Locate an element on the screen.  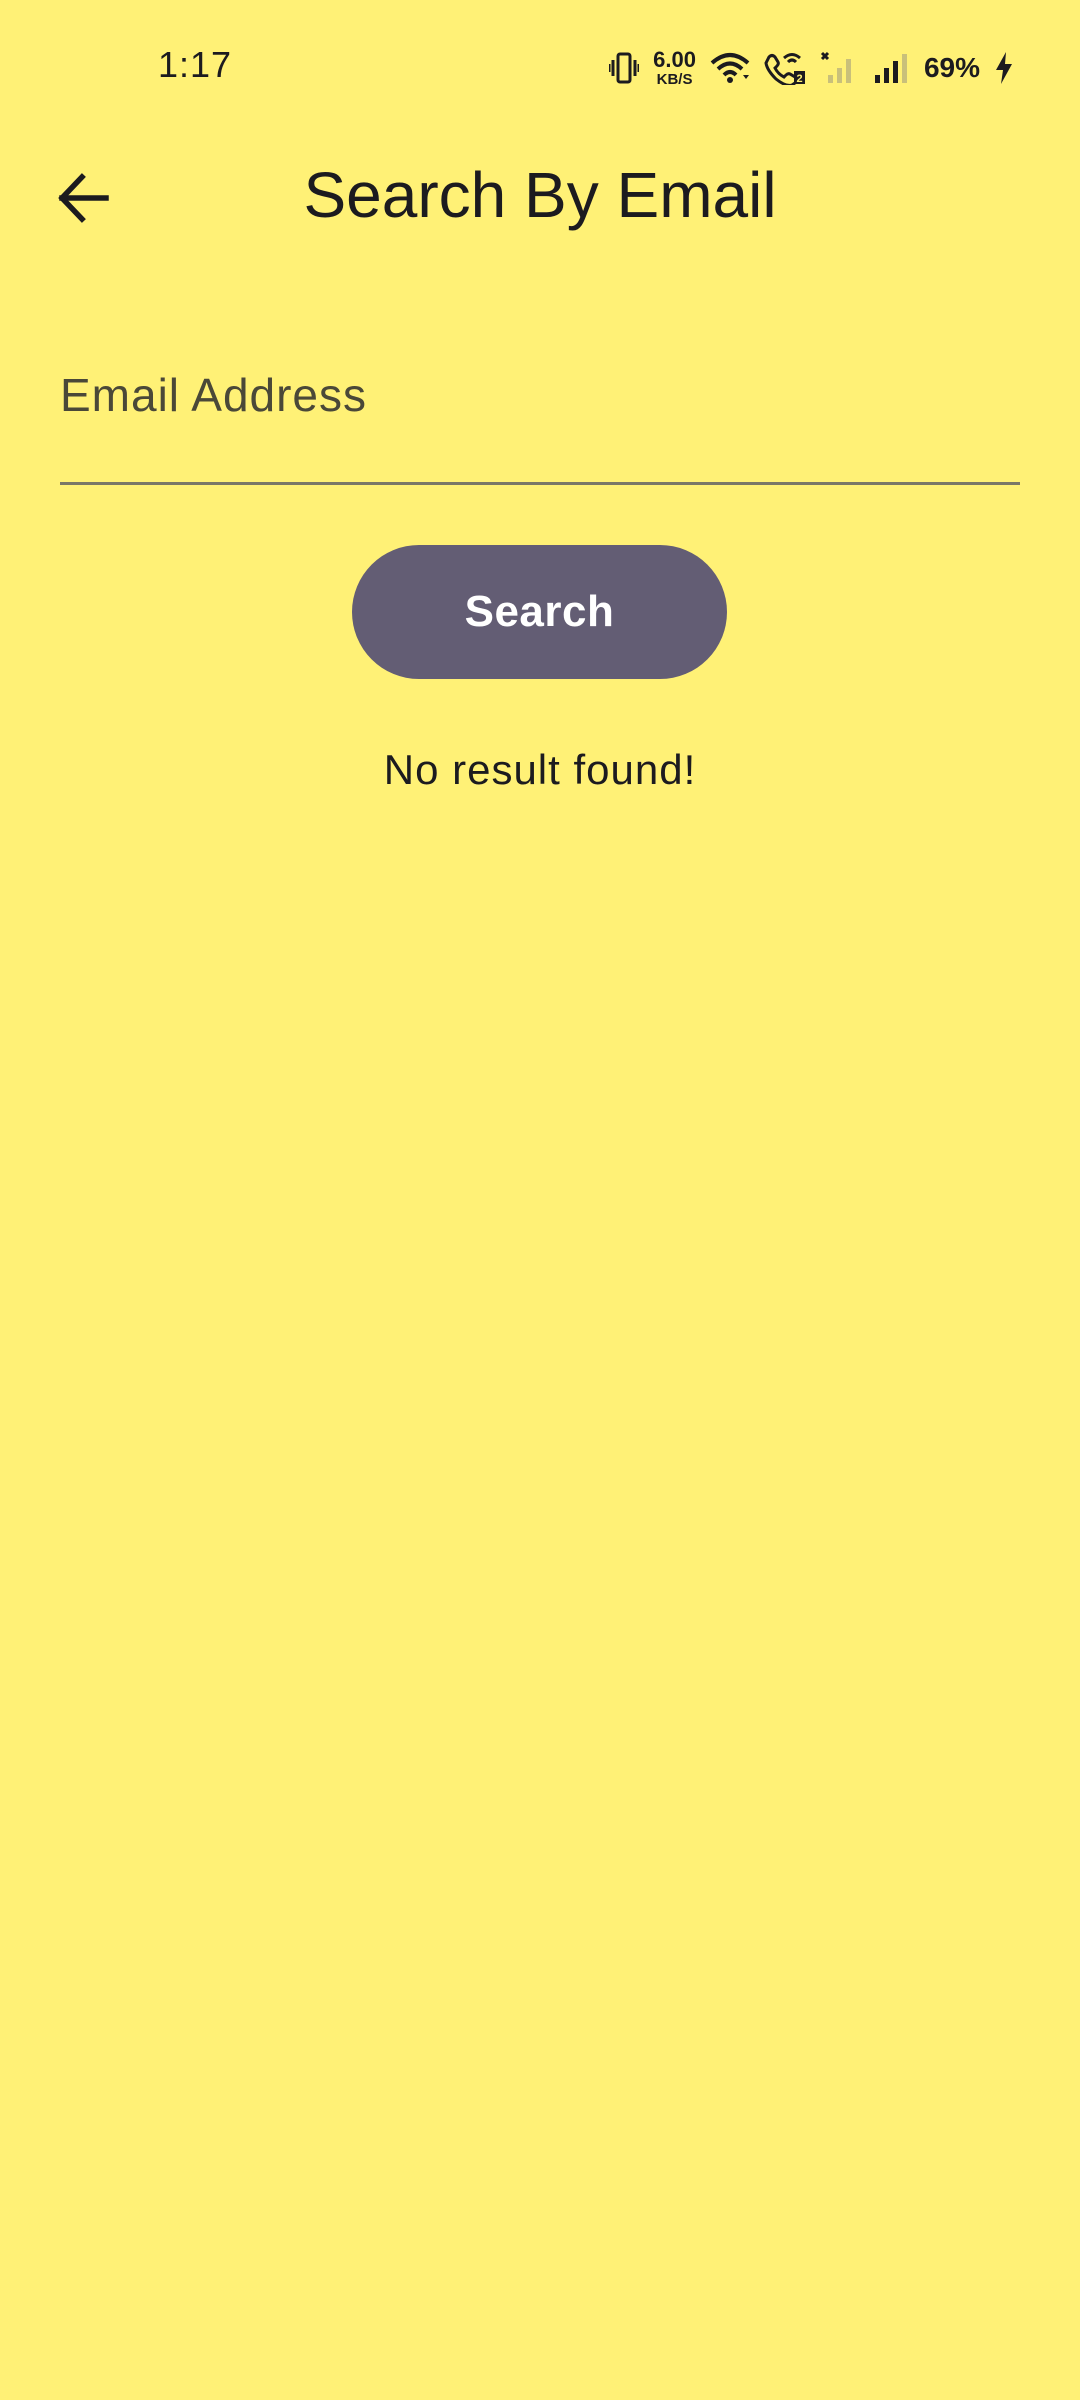
email-field is located at coordinates (540, 412).